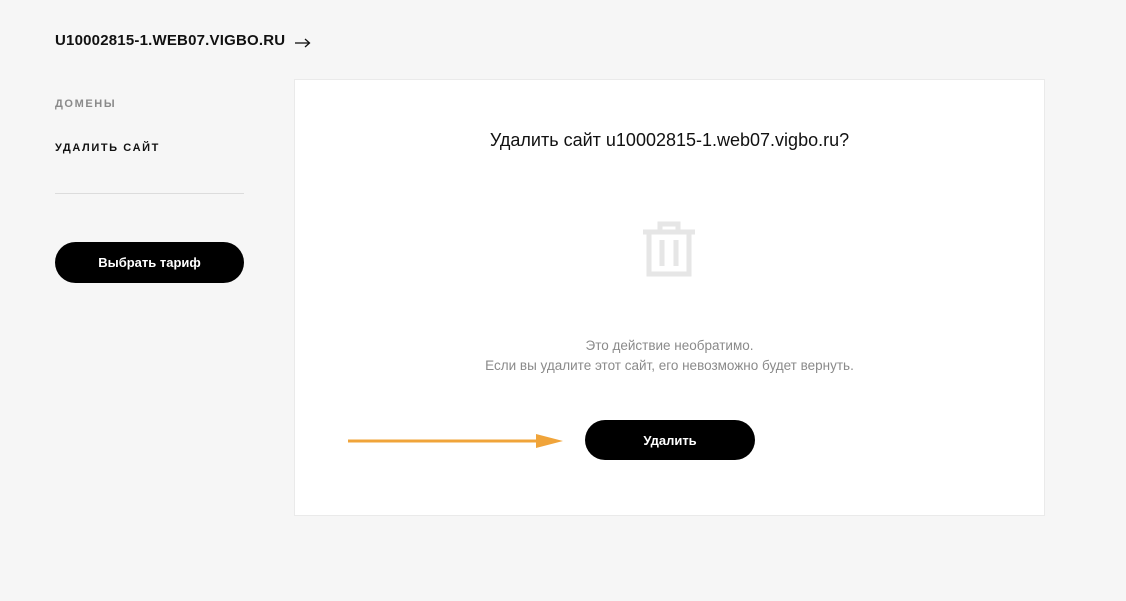 Image resolution: width=1126 pixels, height=601 pixels. I want to click on delete-button: Удалить, so click(670, 440).